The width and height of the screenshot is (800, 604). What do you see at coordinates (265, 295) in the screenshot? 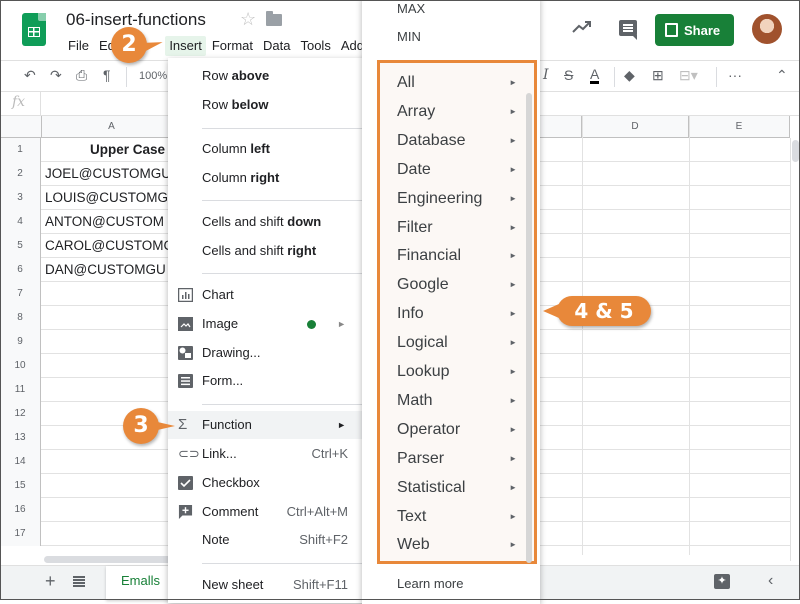
I see `menu-item-chart: Chart` at bounding box center [265, 295].